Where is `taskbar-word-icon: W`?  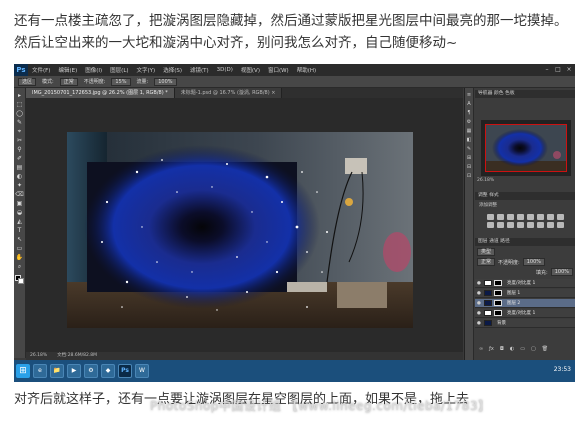 taskbar-word-icon: W is located at coordinates (142, 371).